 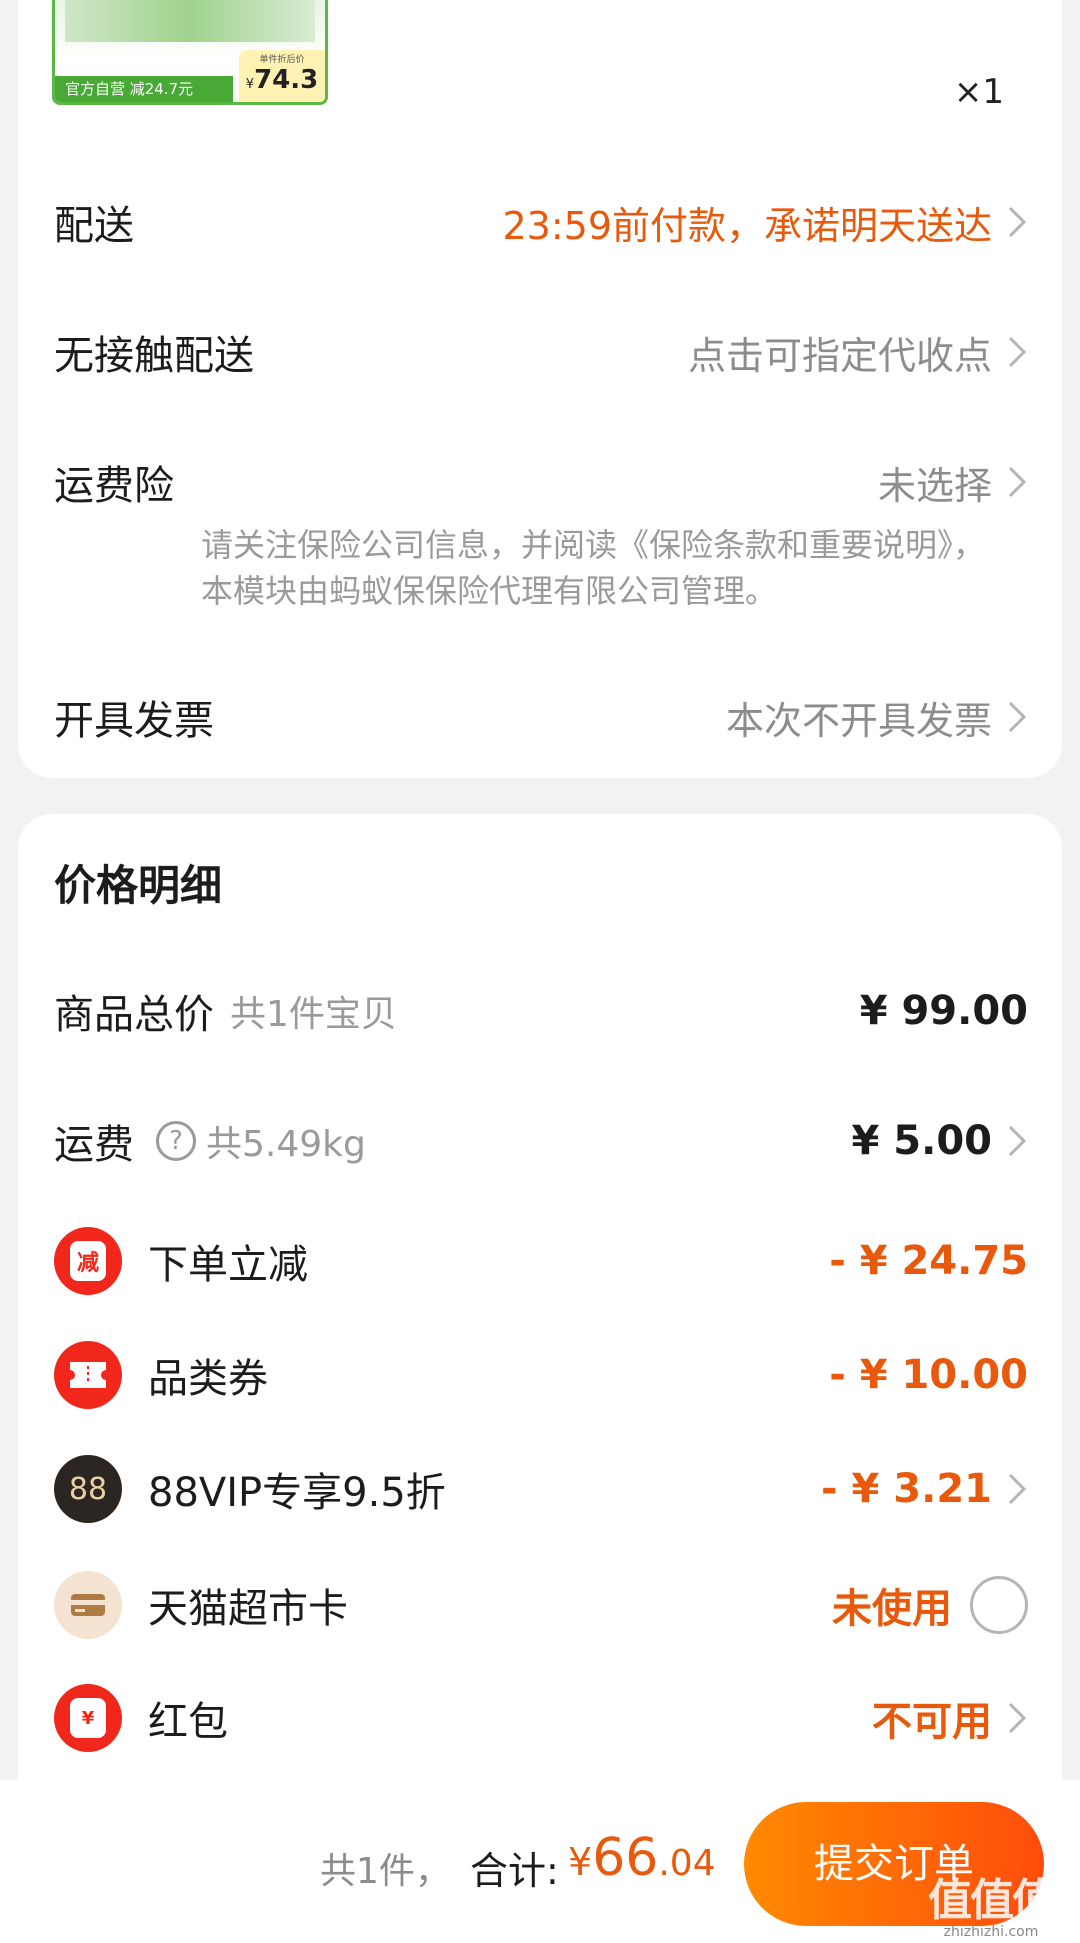 What do you see at coordinates (978, 92) in the screenshot?
I see `product-quantity: ×1` at bounding box center [978, 92].